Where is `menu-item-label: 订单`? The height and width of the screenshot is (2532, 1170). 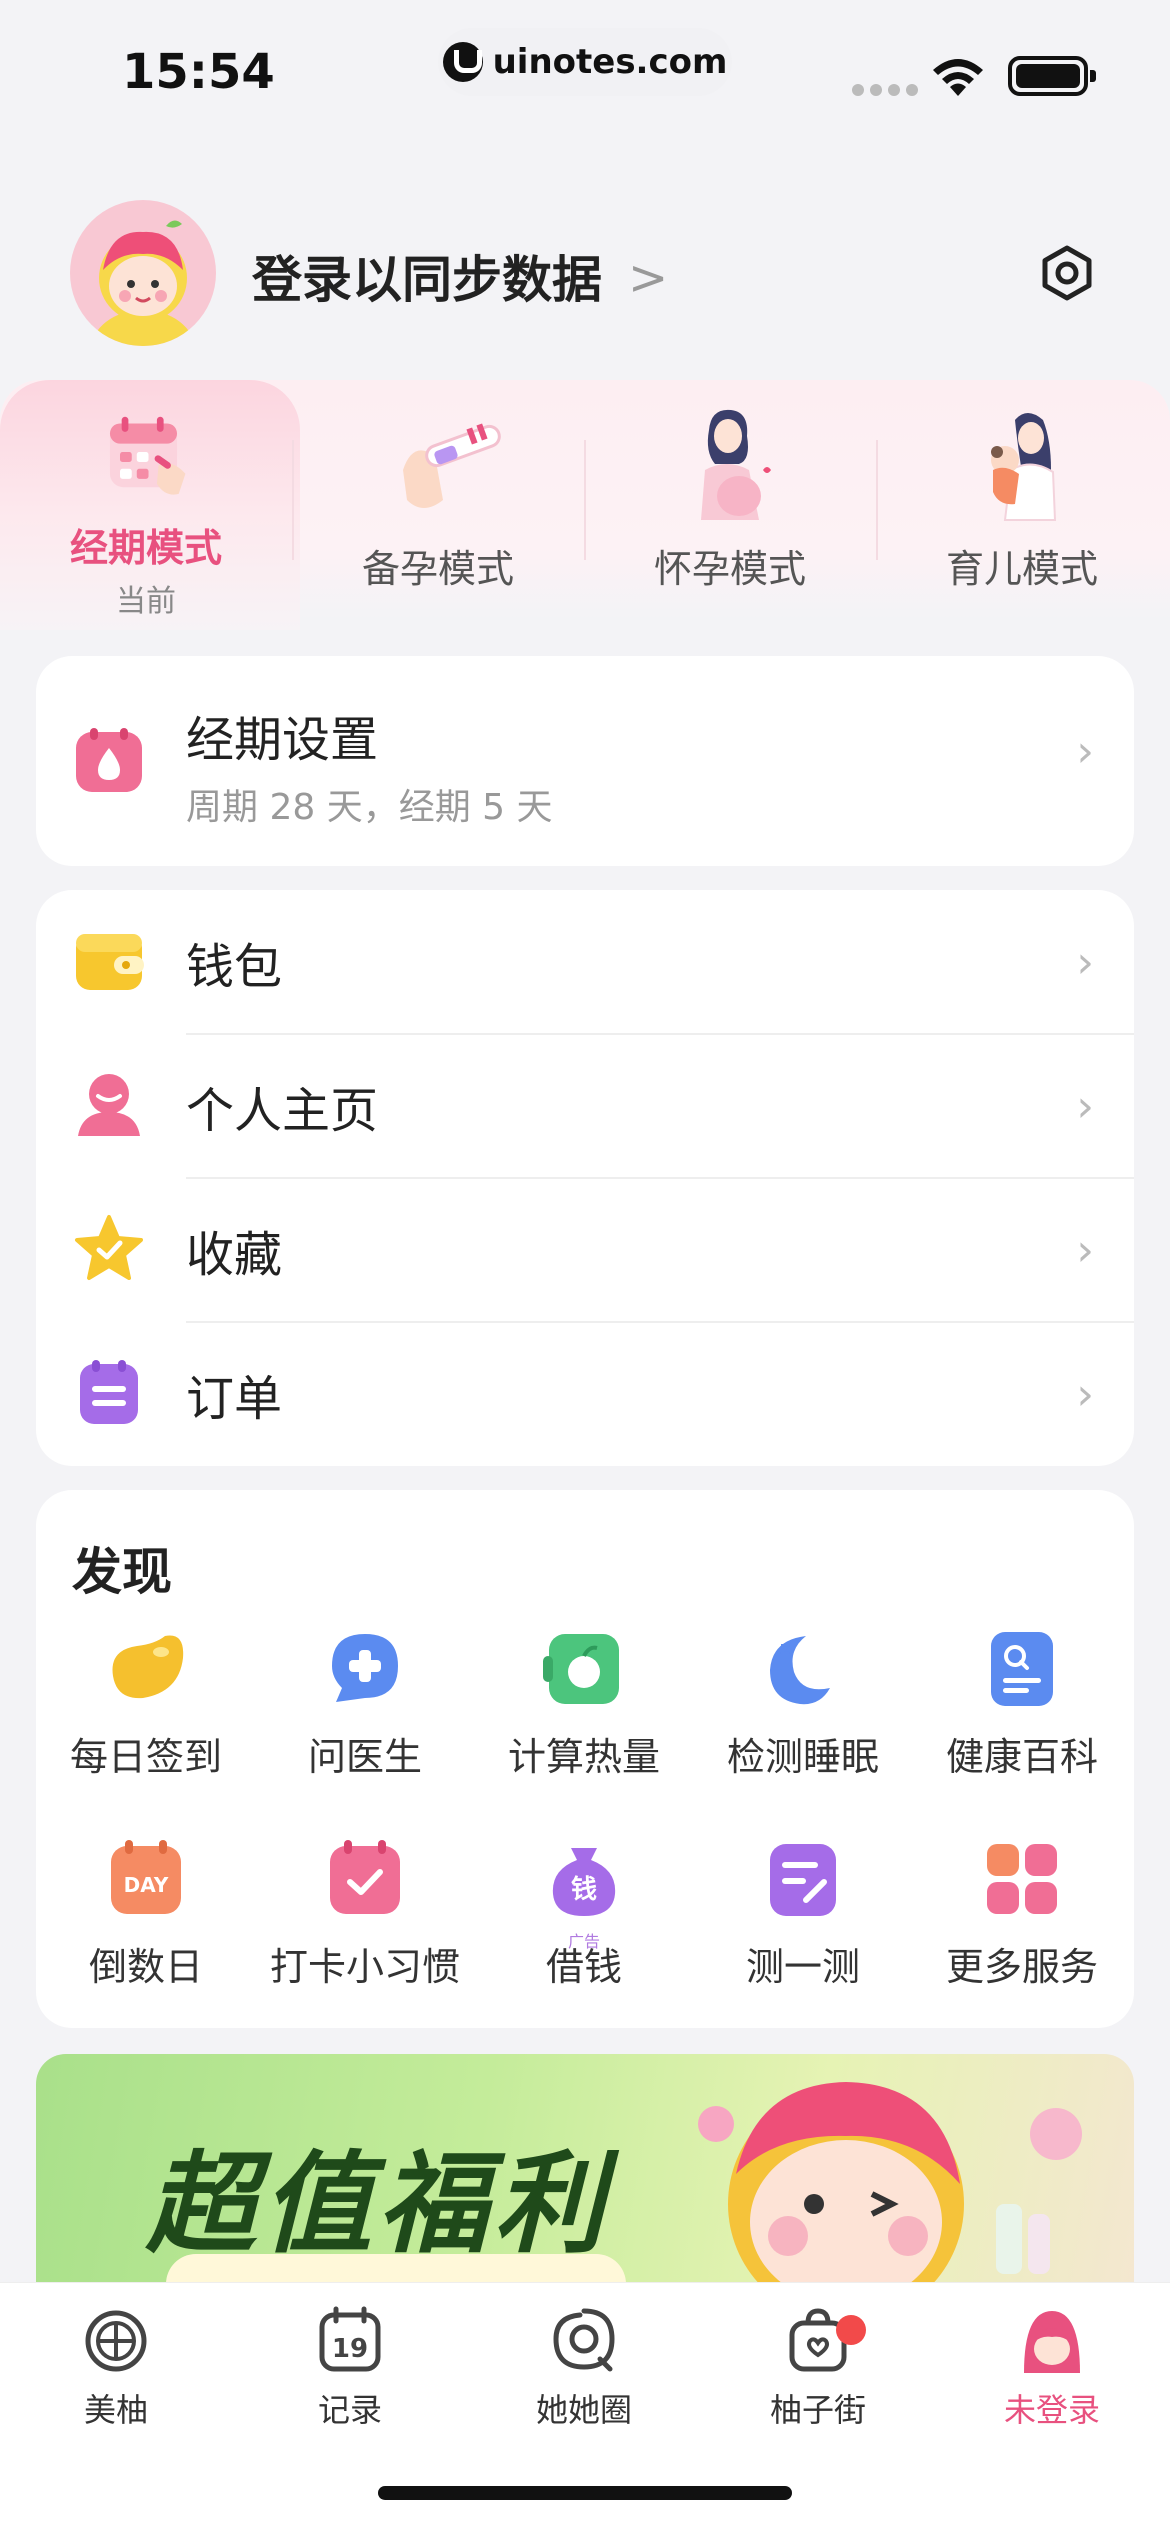
menu-item-label: 订单 is located at coordinates (234, 1399).